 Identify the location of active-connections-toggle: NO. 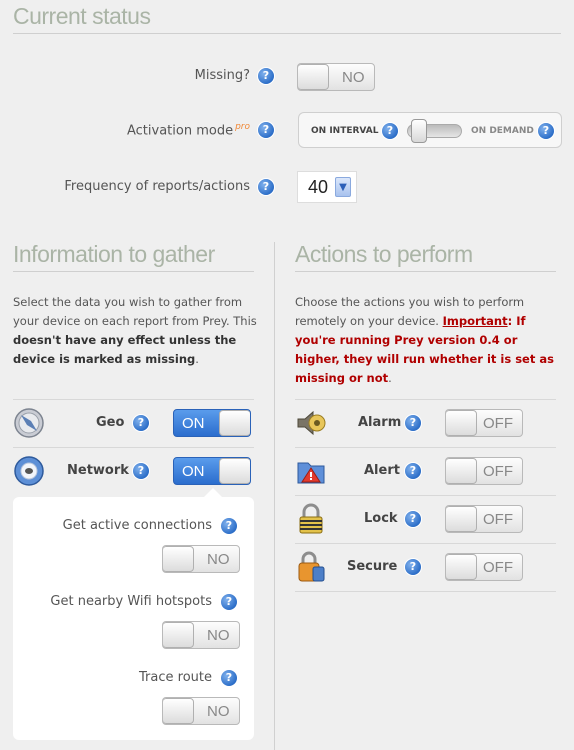
(201, 559).